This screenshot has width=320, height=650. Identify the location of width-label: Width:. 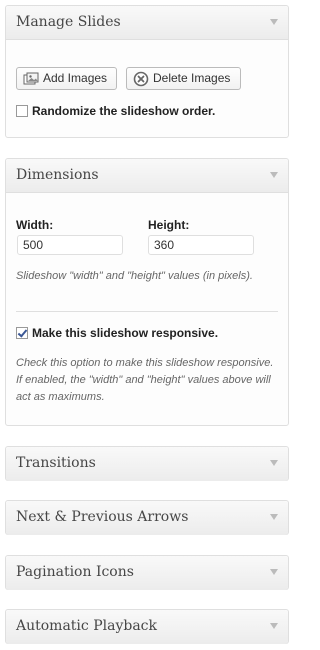
(35, 225).